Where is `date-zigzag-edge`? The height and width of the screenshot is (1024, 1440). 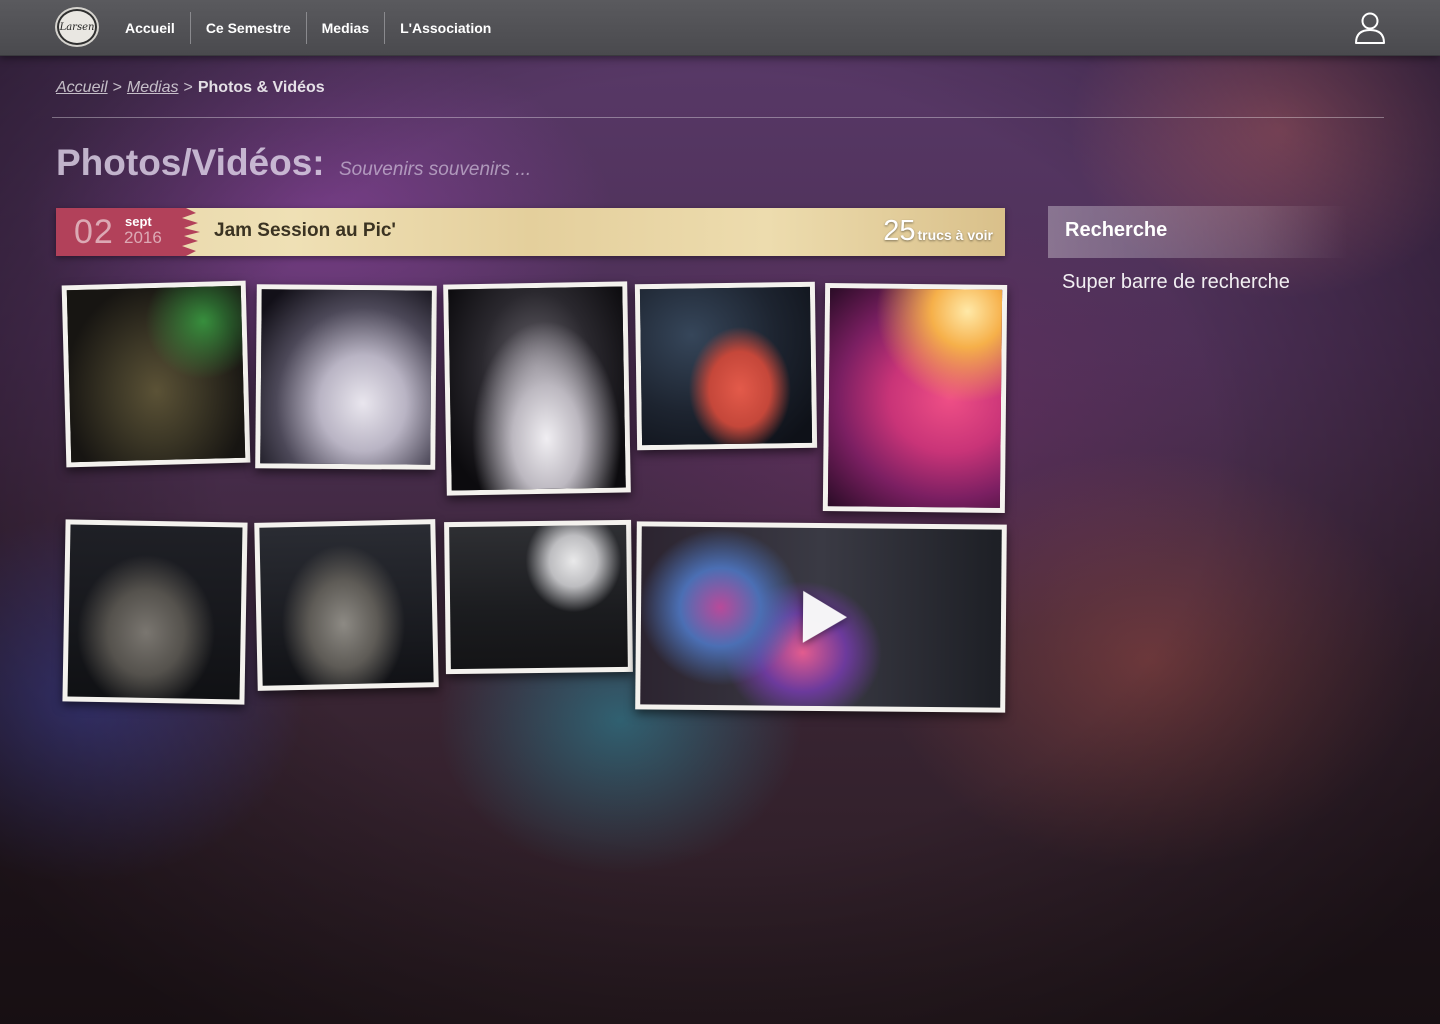
date-zigzag-edge is located at coordinates (187, 232).